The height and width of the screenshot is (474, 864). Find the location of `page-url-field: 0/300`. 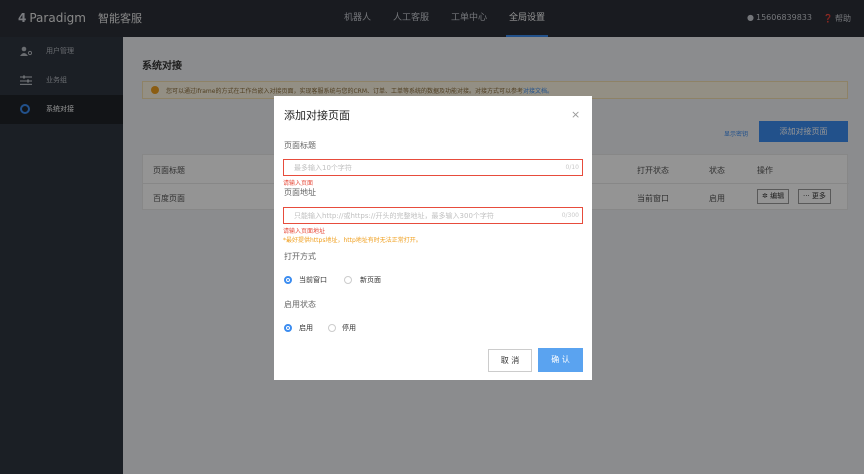

page-url-field: 0/300 is located at coordinates (433, 215).